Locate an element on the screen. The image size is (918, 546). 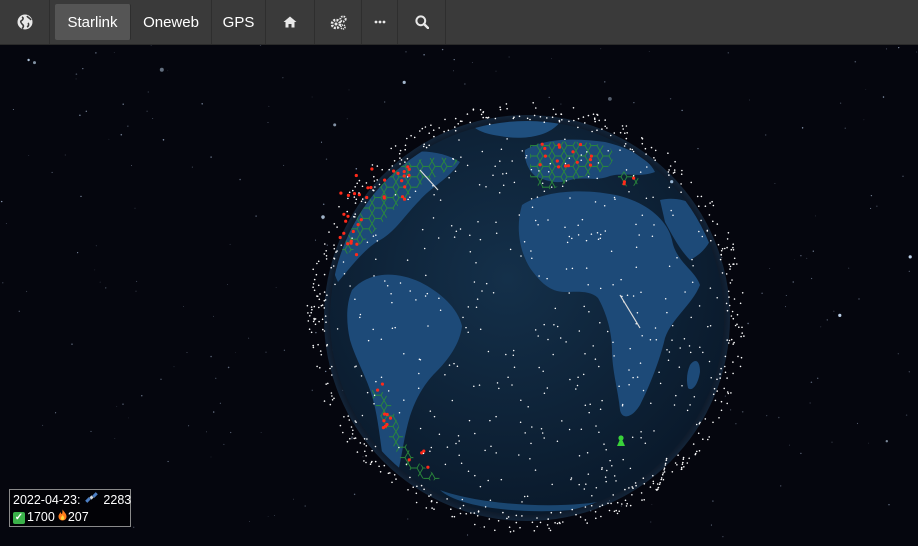
tab-starlink: Starlink is located at coordinates (93, 22).